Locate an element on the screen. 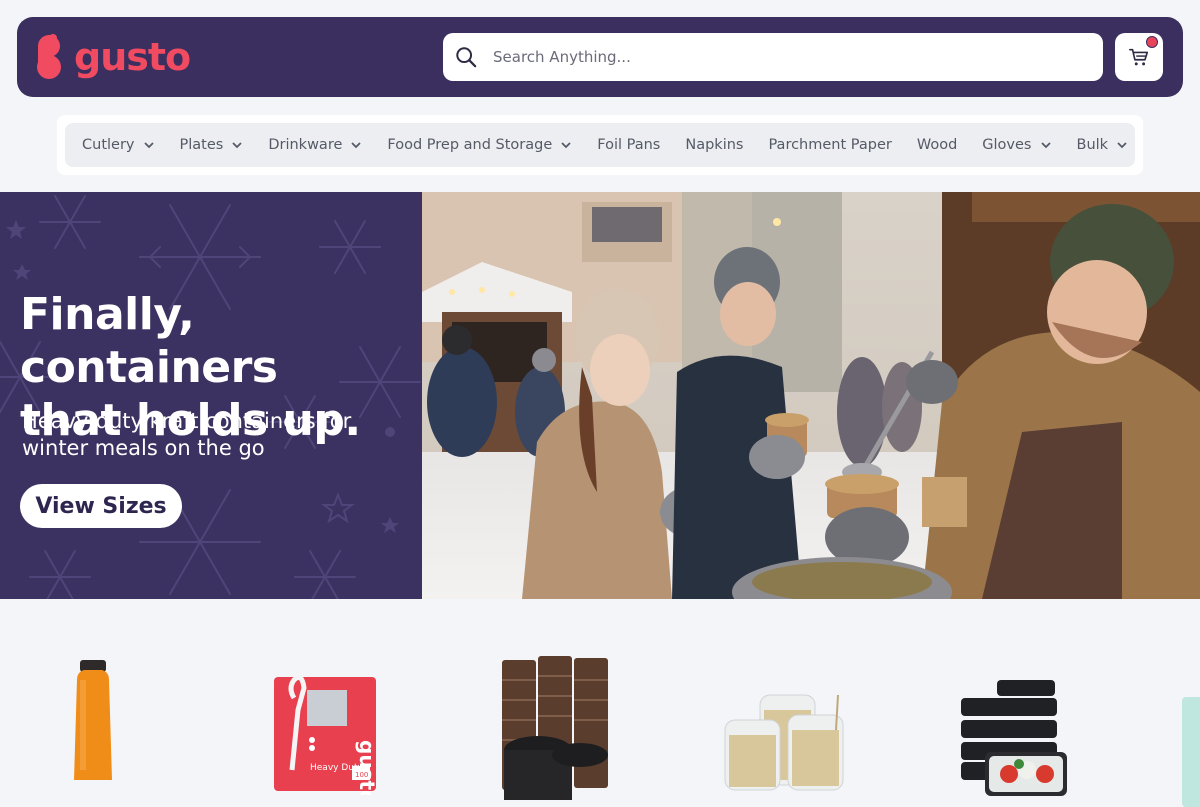  nav-item-label: Food Prep and Storage is located at coordinates (470, 145).